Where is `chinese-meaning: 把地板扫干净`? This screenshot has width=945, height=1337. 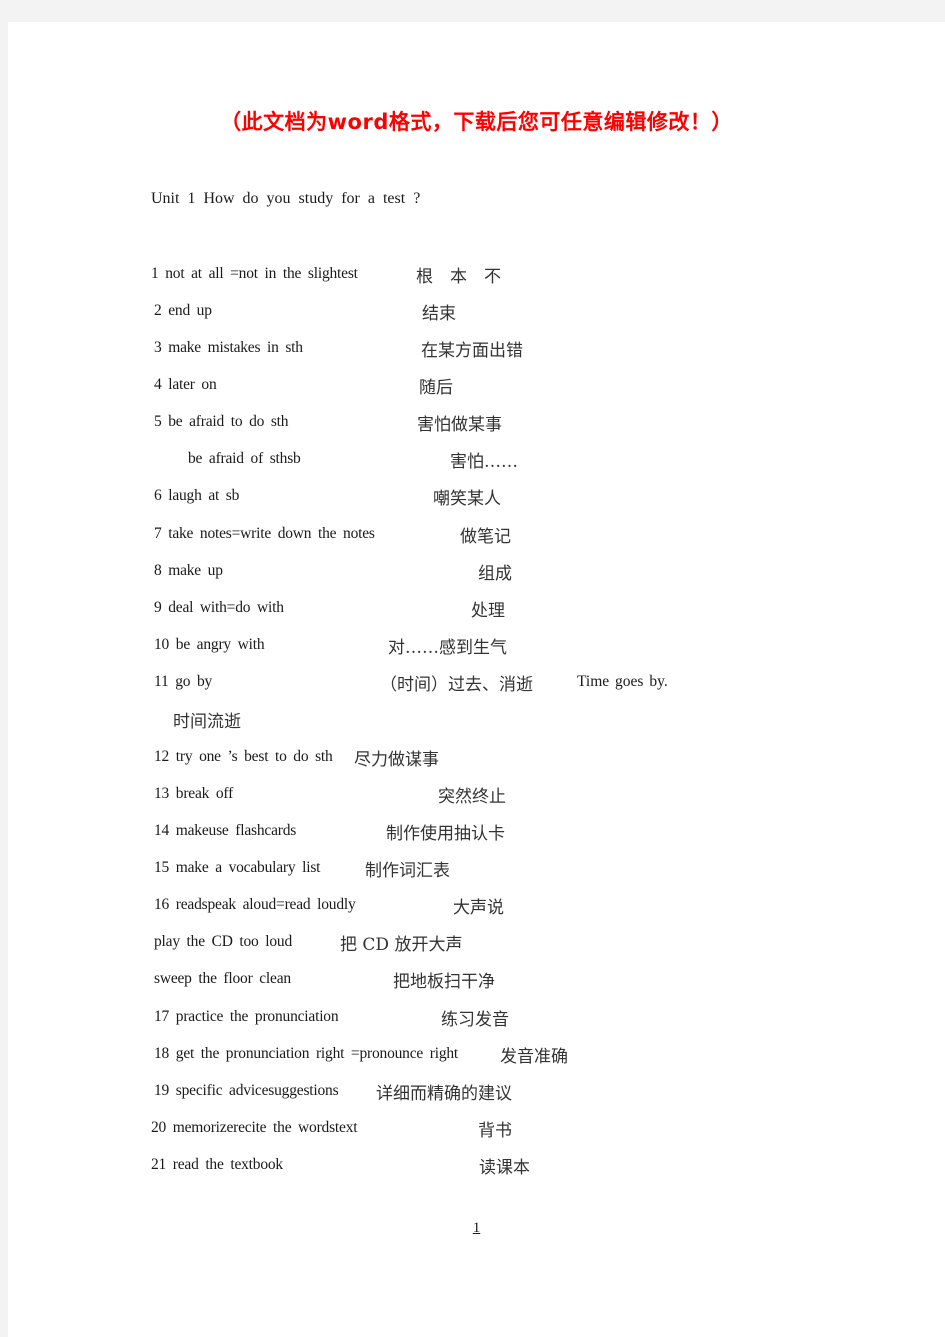 chinese-meaning: 把地板扫干净 is located at coordinates (444, 982).